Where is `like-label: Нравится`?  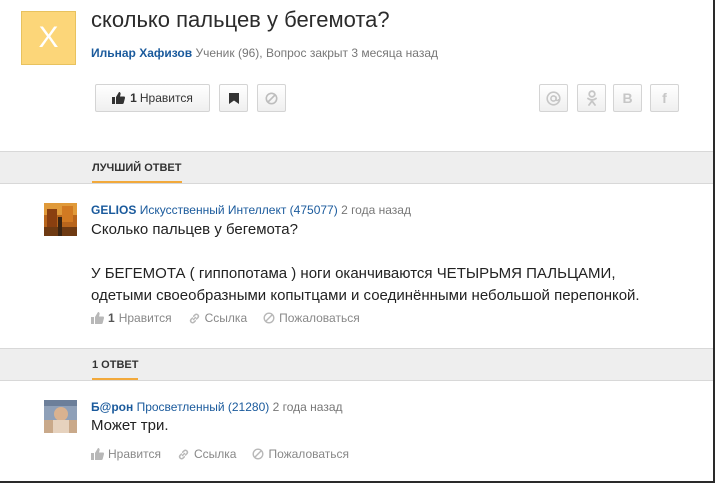 like-label: Нравится is located at coordinates (166, 98).